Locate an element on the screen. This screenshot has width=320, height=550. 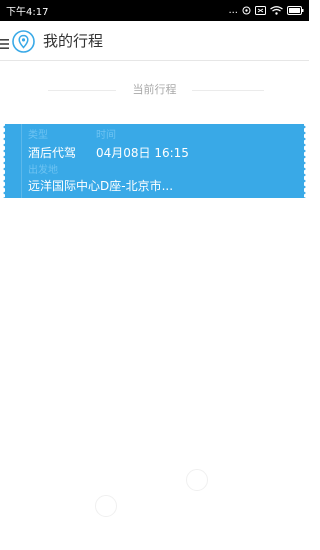
location-icon is located at coordinates (246, 10).